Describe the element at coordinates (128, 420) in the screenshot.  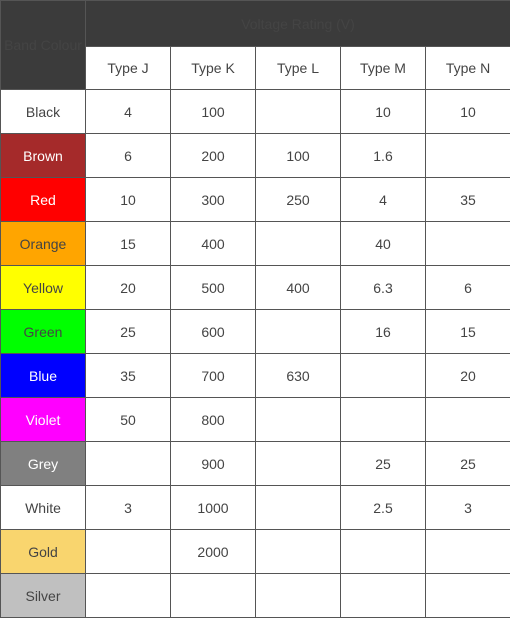
I see `voltage-value-cell: 50` at that location.